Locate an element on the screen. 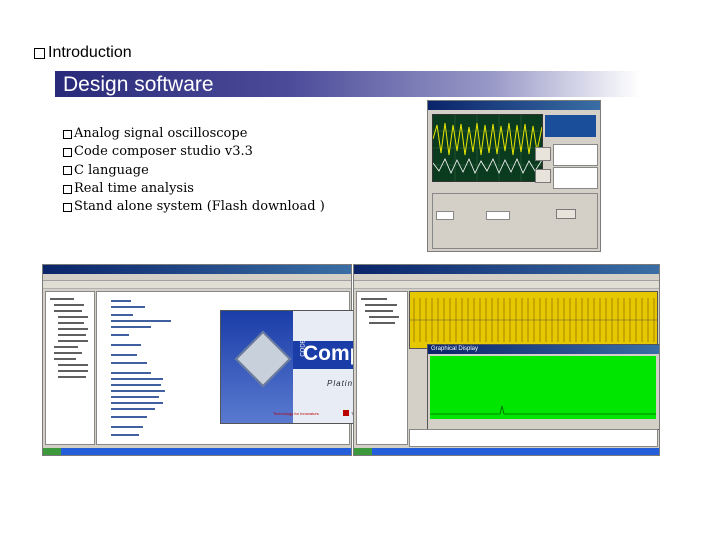 This screenshot has height=540, width=720. oscilloscope-titlebar is located at coordinates (514, 105).